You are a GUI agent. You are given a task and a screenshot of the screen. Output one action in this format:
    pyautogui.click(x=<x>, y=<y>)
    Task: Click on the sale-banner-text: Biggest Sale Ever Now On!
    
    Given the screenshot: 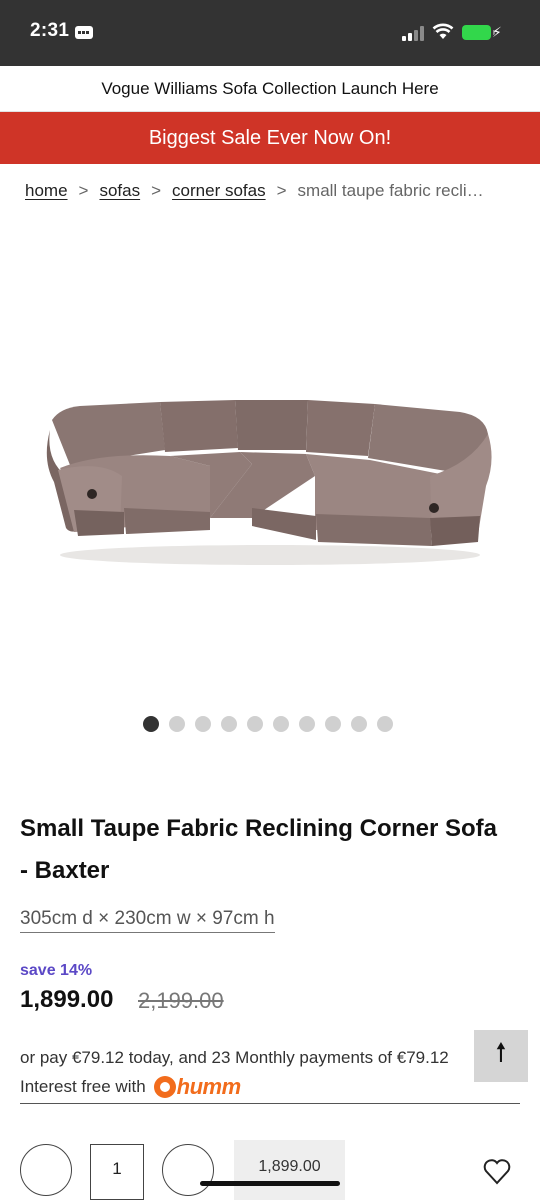 What is the action you would take?
    pyautogui.click(x=270, y=137)
    